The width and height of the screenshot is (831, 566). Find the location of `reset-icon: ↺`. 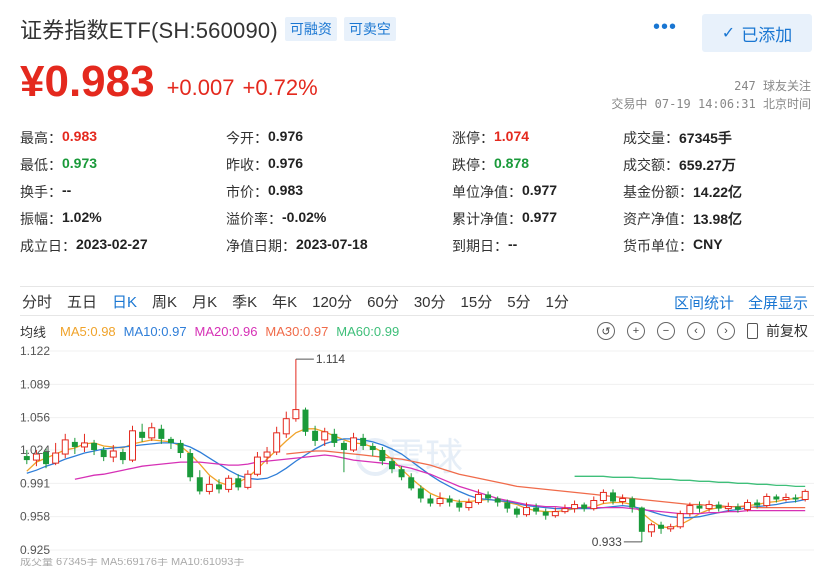

reset-icon: ↺ is located at coordinates (606, 331).